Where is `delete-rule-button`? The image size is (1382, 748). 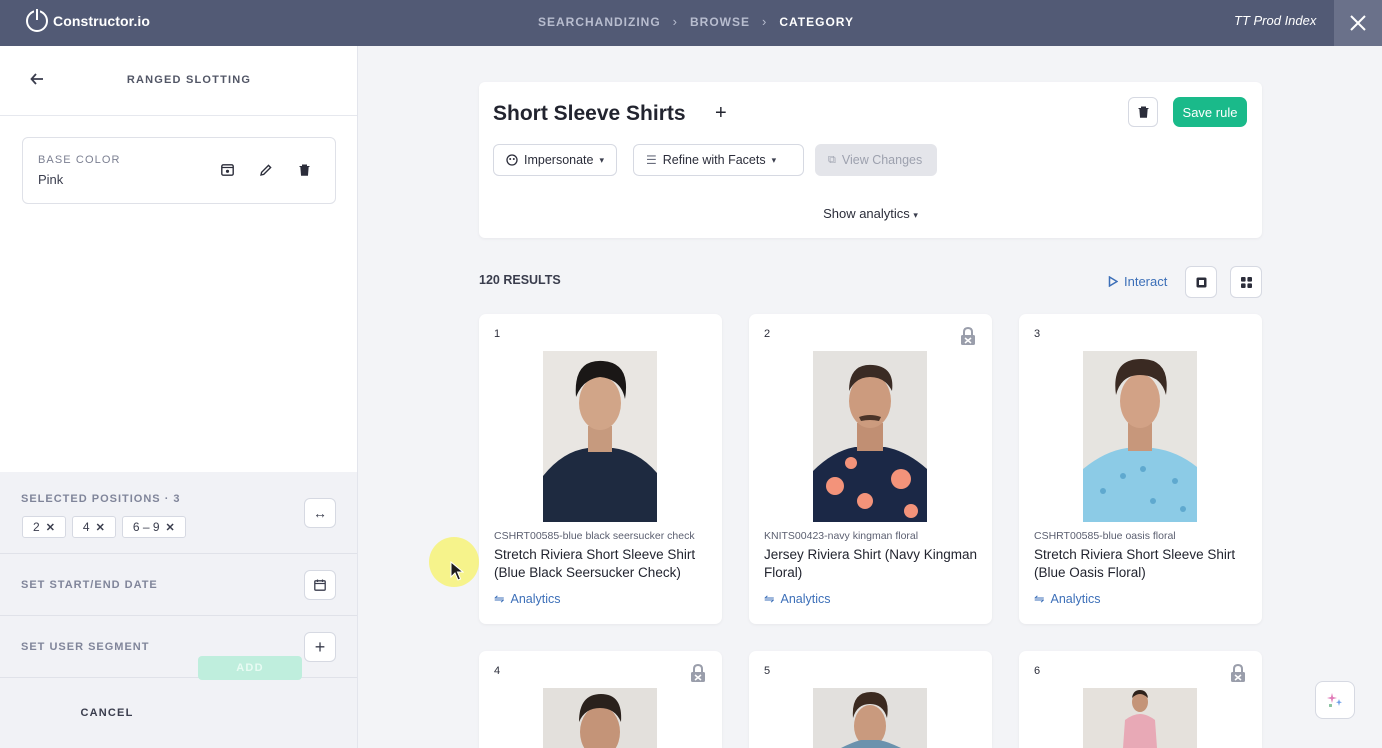
delete-rule-button is located at coordinates (1143, 112).